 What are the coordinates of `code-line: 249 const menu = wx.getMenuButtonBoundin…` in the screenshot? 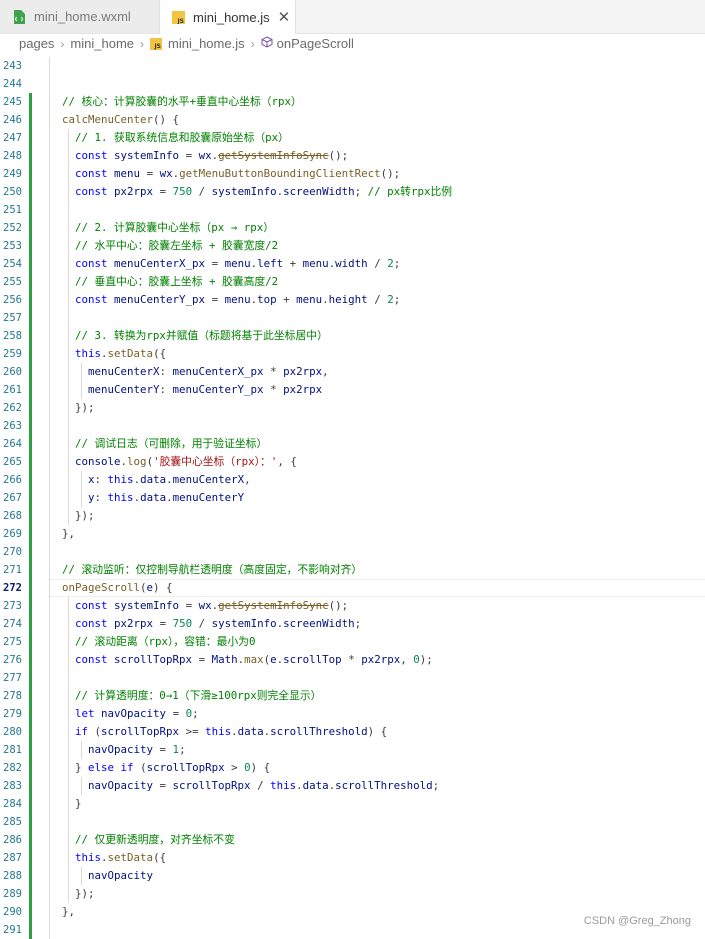 It's located at (352, 174).